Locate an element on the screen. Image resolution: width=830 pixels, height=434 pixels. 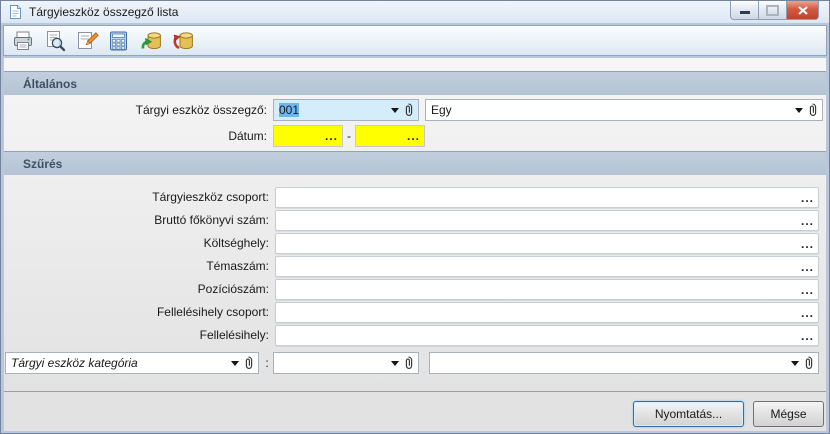
database-red-arrow-icon is located at coordinates (183, 41).